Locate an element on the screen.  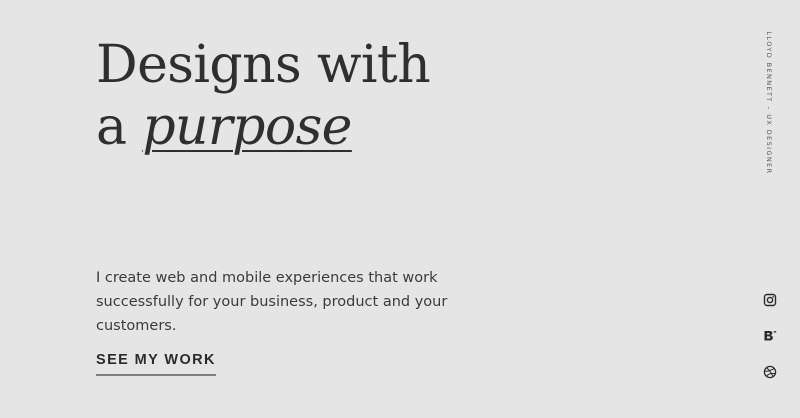
behance-link is located at coordinates (770, 336).